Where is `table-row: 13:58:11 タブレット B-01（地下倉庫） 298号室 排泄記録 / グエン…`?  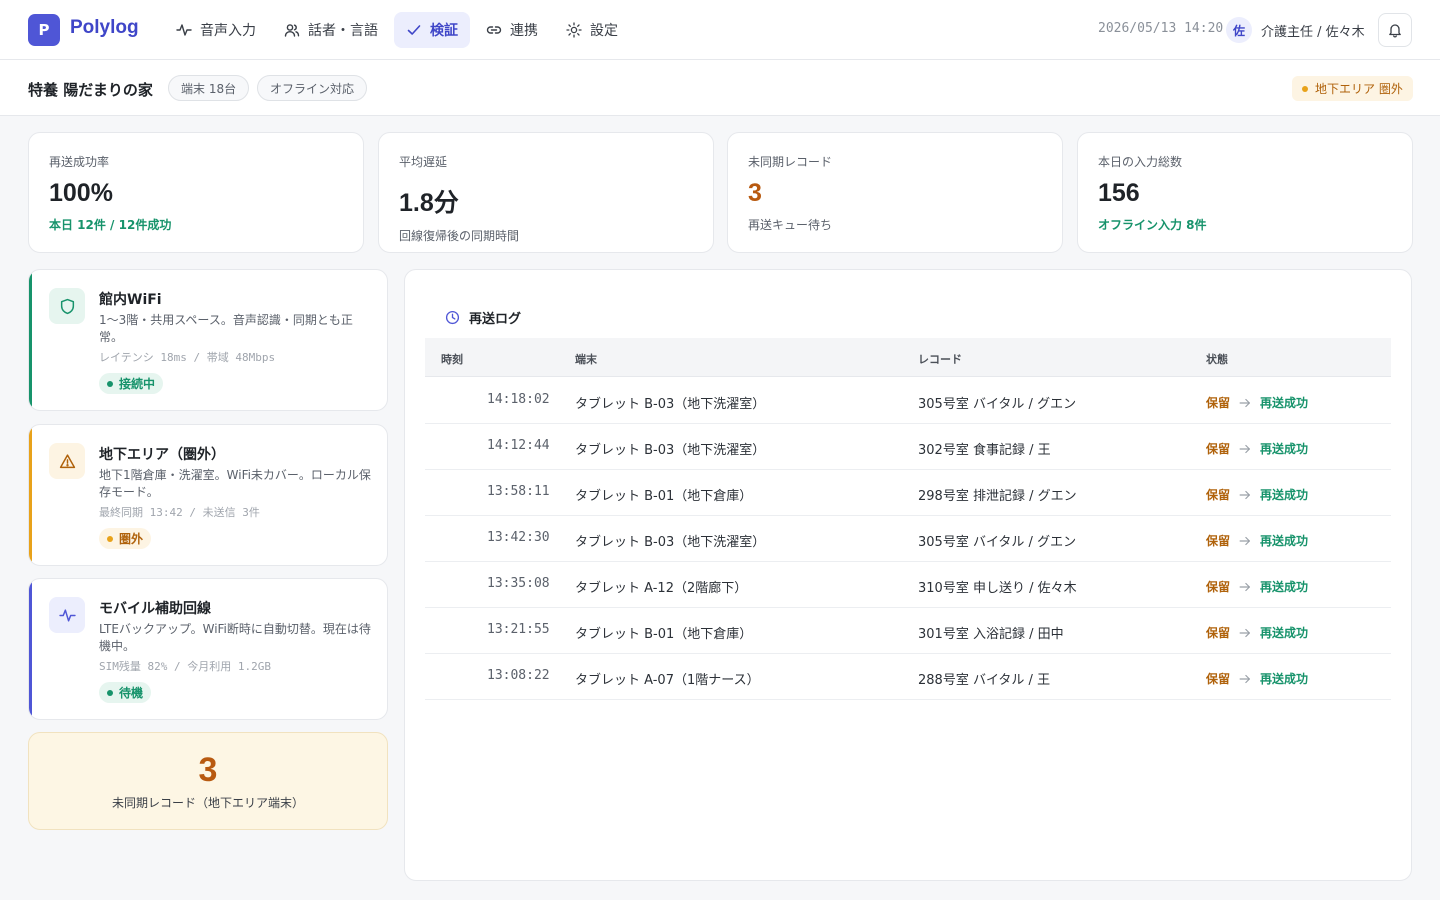 table-row: 13:58:11 タブレット B-01（地下倉庫） 298号室 排泄記録 / グエン… is located at coordinates (908, 493).